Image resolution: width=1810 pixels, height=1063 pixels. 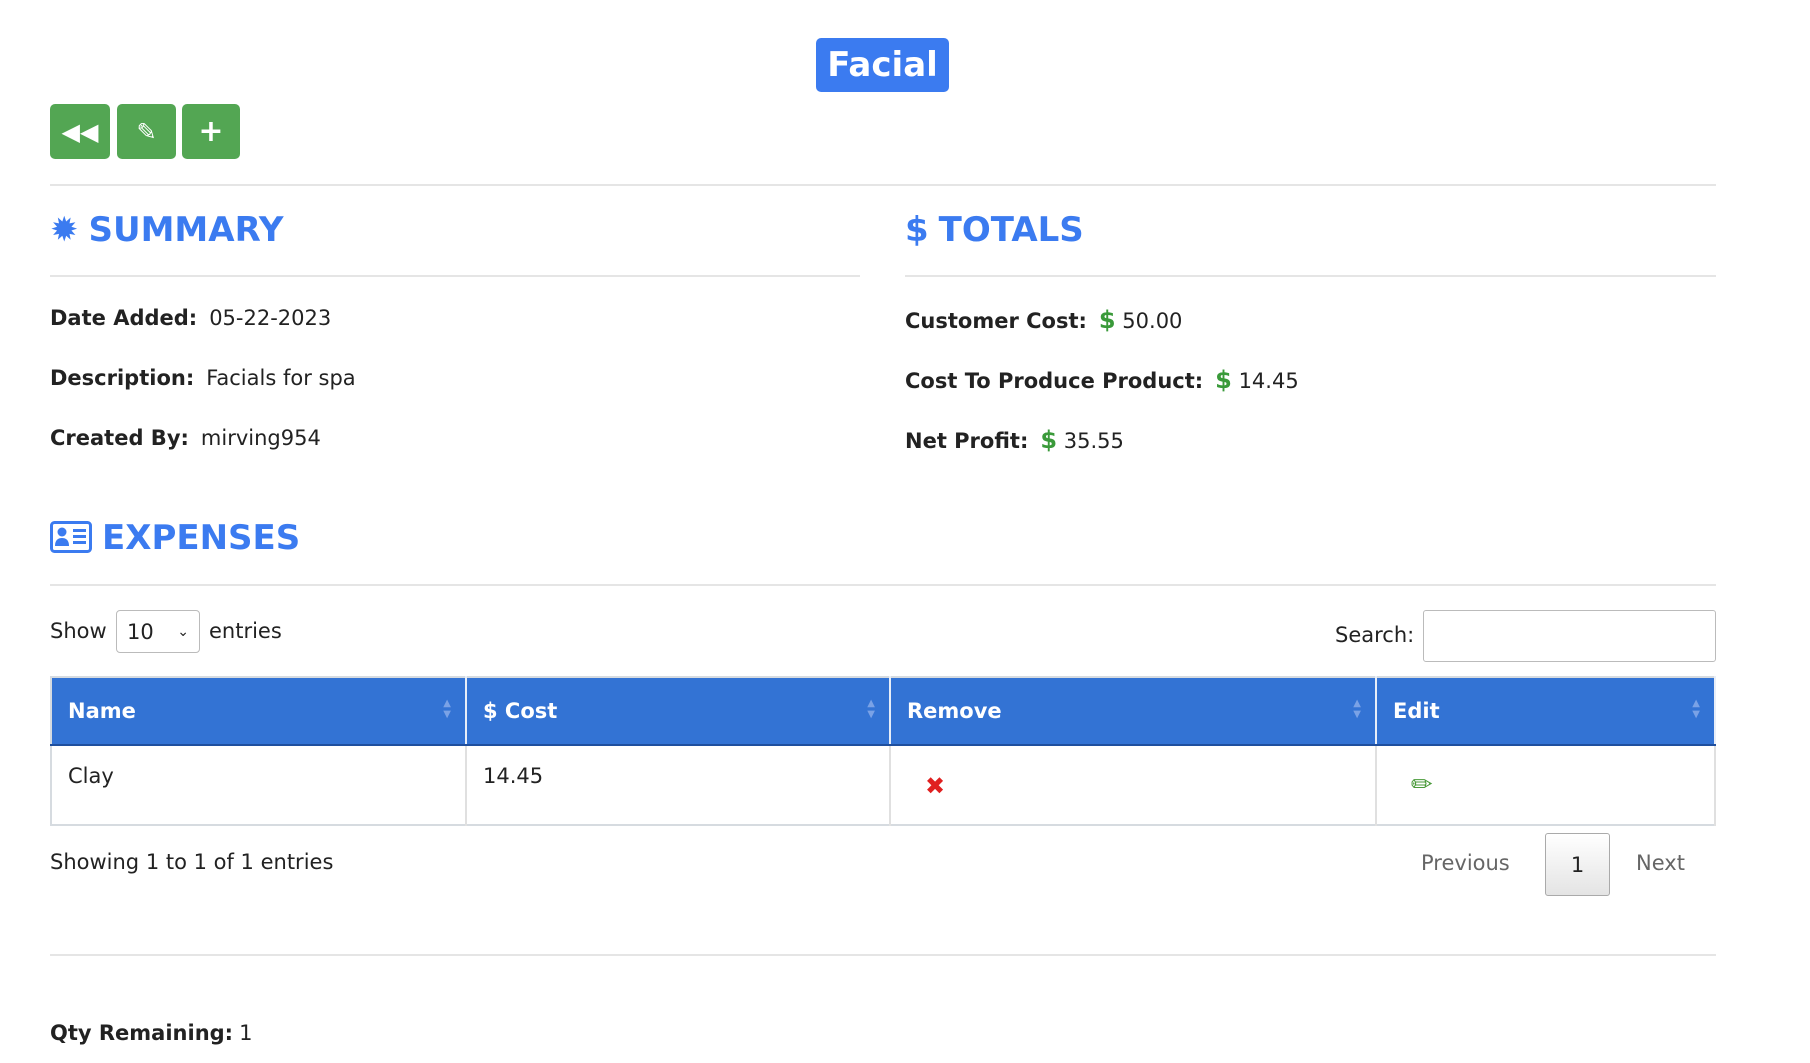 What do you see at coordinates (1011, 230) in the screenshot?
I see `totals-title: TOTALS` at bounding box center [1011, 230].